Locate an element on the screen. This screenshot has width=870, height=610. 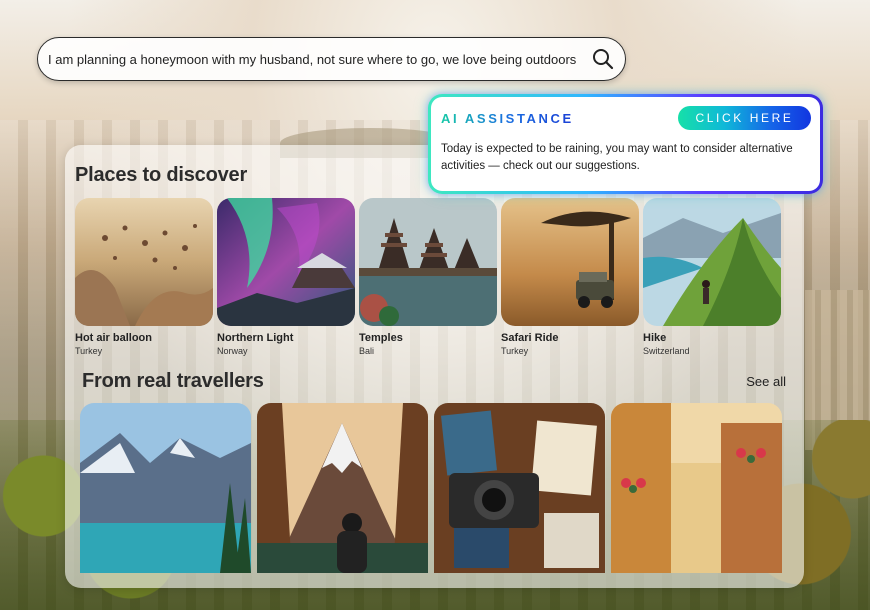
places-to-discover-heading: Places to discover is located at coordinates (161, 175).